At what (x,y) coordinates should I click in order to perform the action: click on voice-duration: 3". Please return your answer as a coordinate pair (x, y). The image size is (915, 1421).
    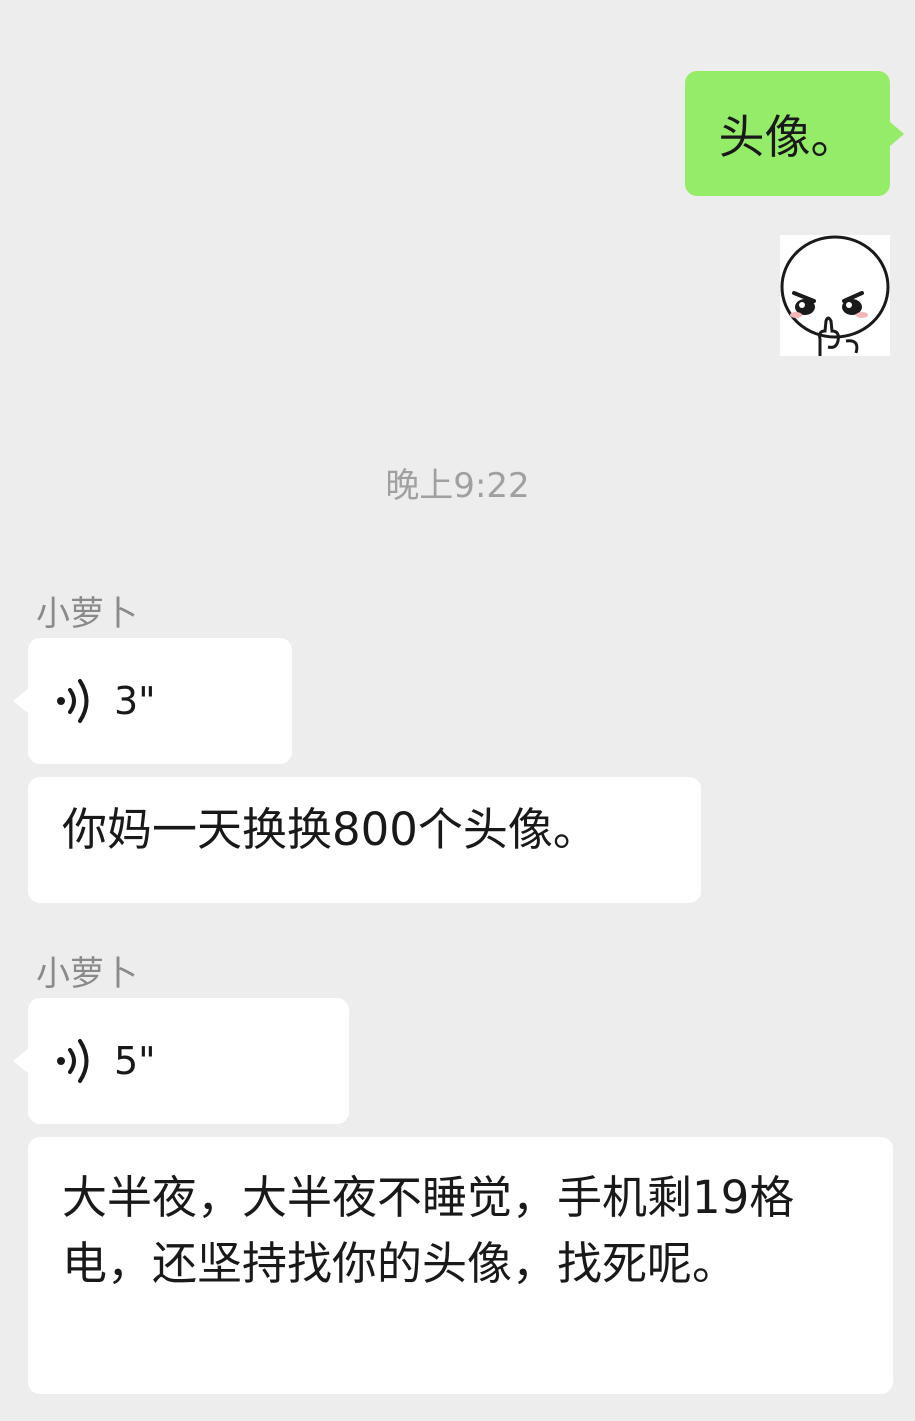
    Looking at the image, I should click on (135, 701).